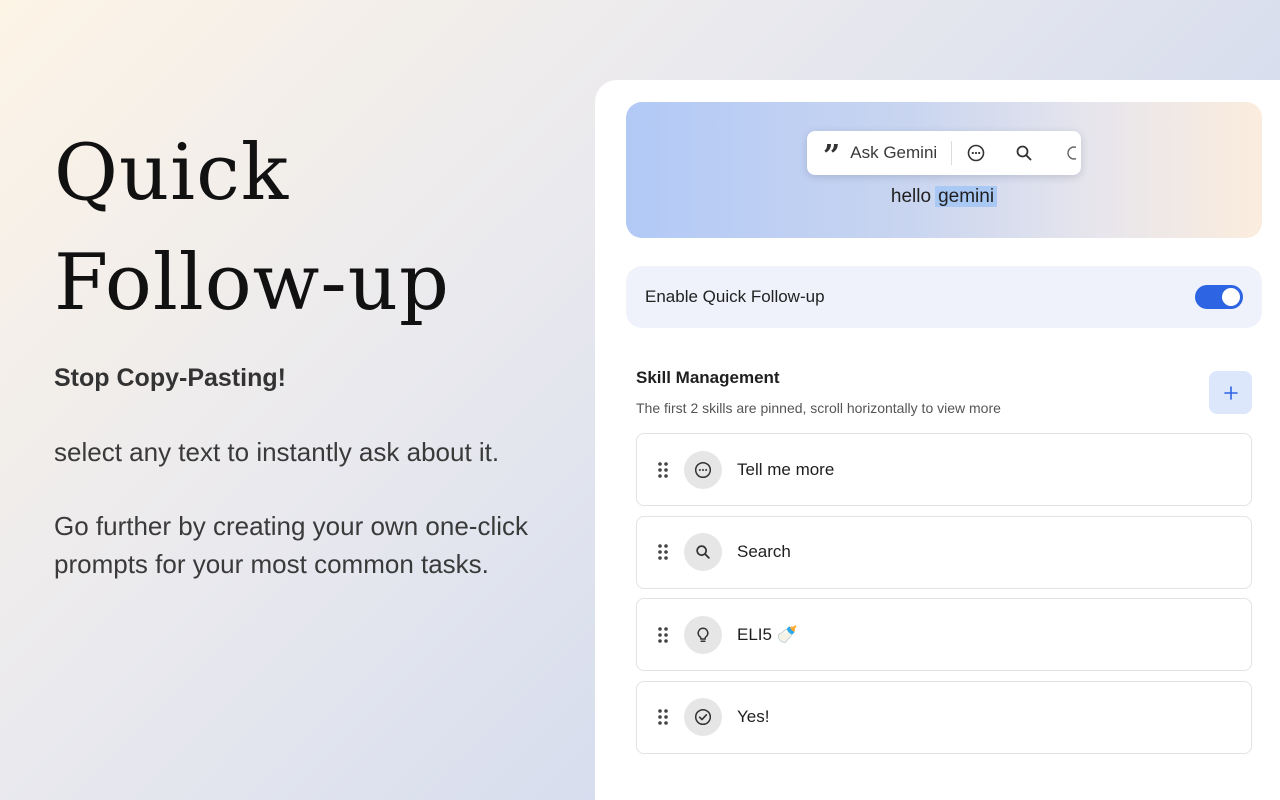 The image size is (1280, 800). What do you see at coordinates (944, 635) in the screenshot?
I see `skill-item-eli5: ELI5 🍼` at bounding box center [944, 635].